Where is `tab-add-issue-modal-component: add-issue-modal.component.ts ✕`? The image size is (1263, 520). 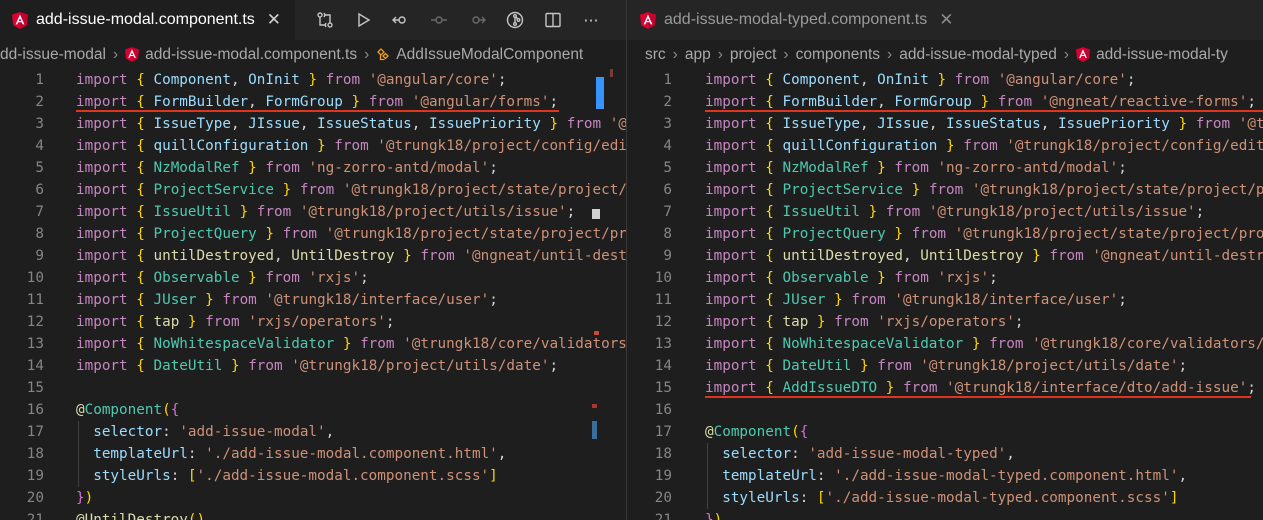
tab-add-issue-modal-component: add-issue-modal.component.ts ✕ is located at coordinates (147, 20).